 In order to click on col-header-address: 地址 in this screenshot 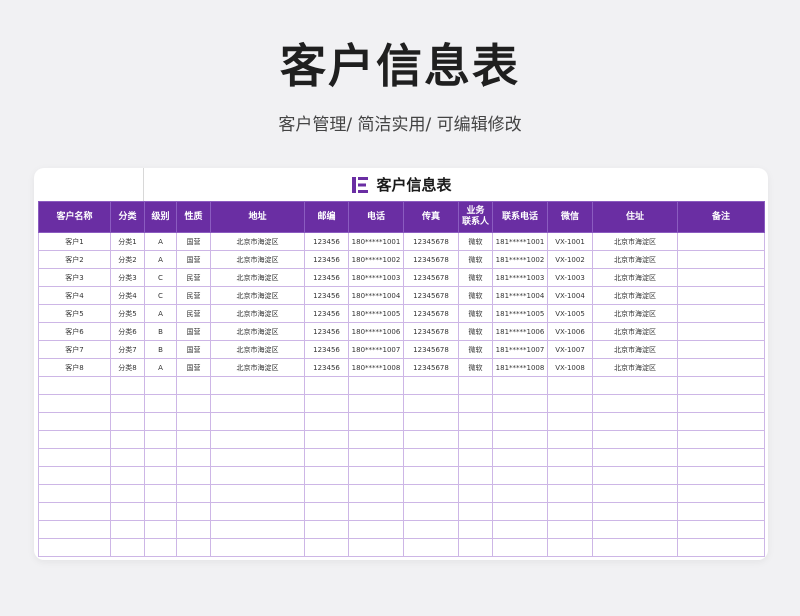, I will do `click(257, 217)`.